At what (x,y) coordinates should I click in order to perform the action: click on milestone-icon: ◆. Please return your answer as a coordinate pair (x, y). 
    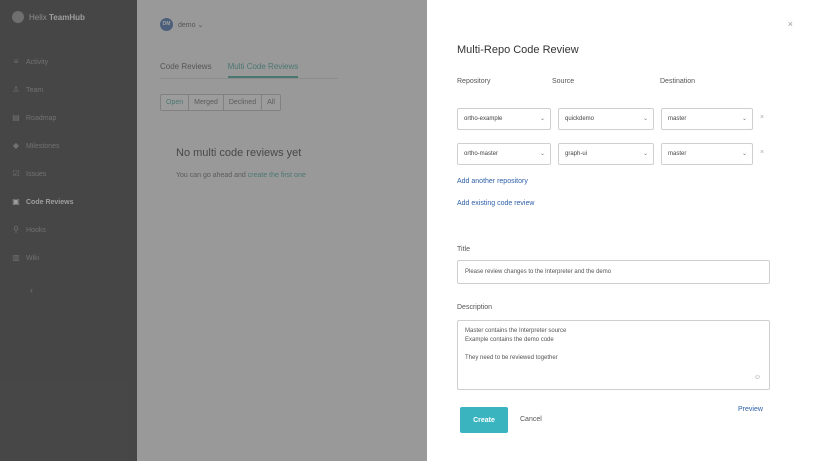
    Looking at the image, I should click on (16, 145).